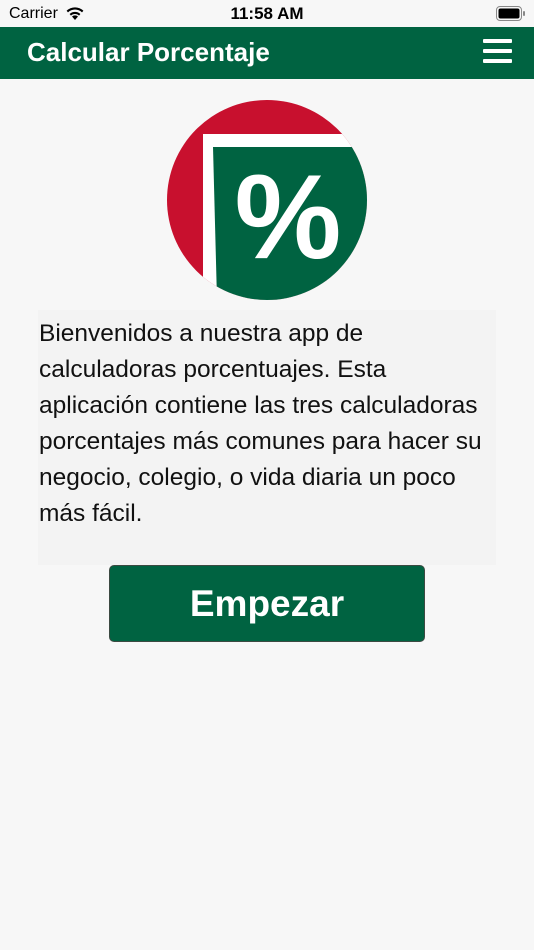  I want to click on page-title: Calcular Porcentaje, so click(148, 52).